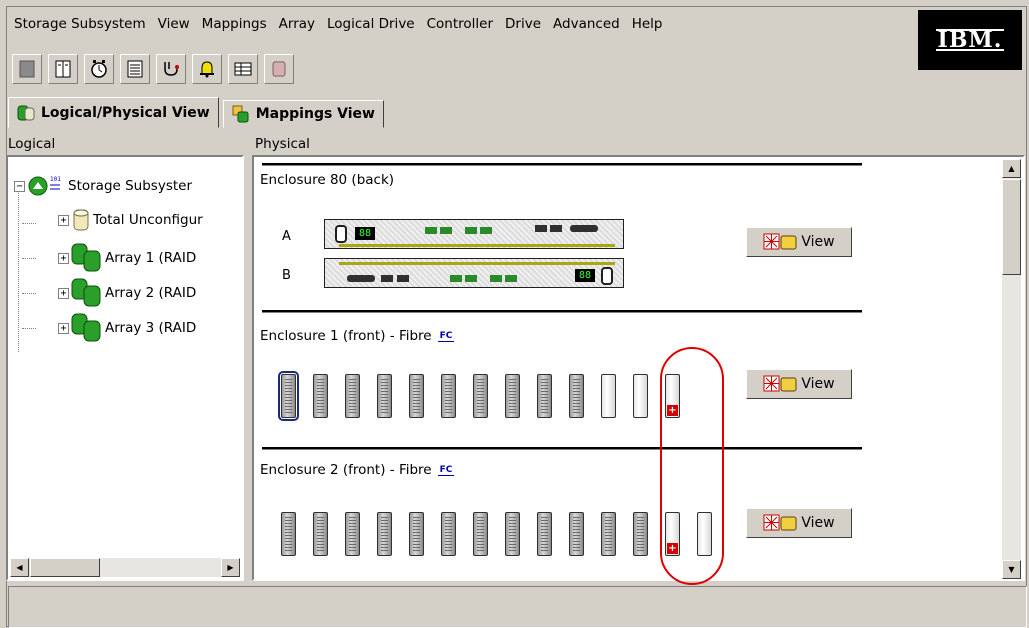 Image resolution: width=1029 pixels, height=628 pixels. I want to click on stethoscope-icon, so click(171, 69).